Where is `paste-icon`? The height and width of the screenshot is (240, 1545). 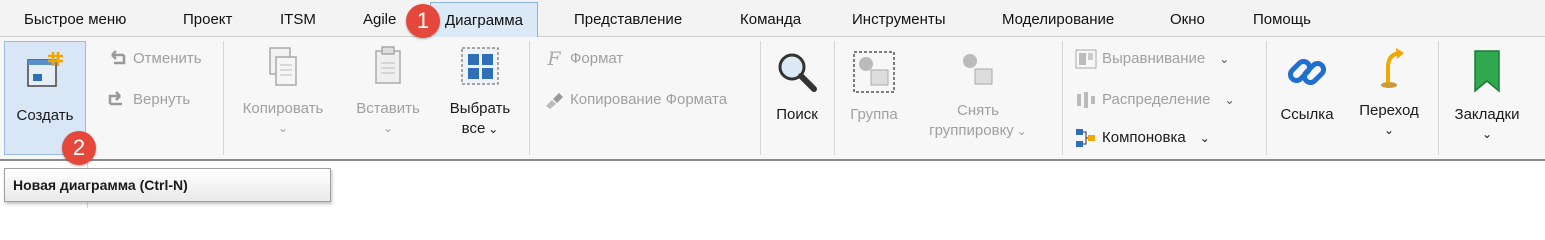
paste-icon is located at coordinates (388, 65).